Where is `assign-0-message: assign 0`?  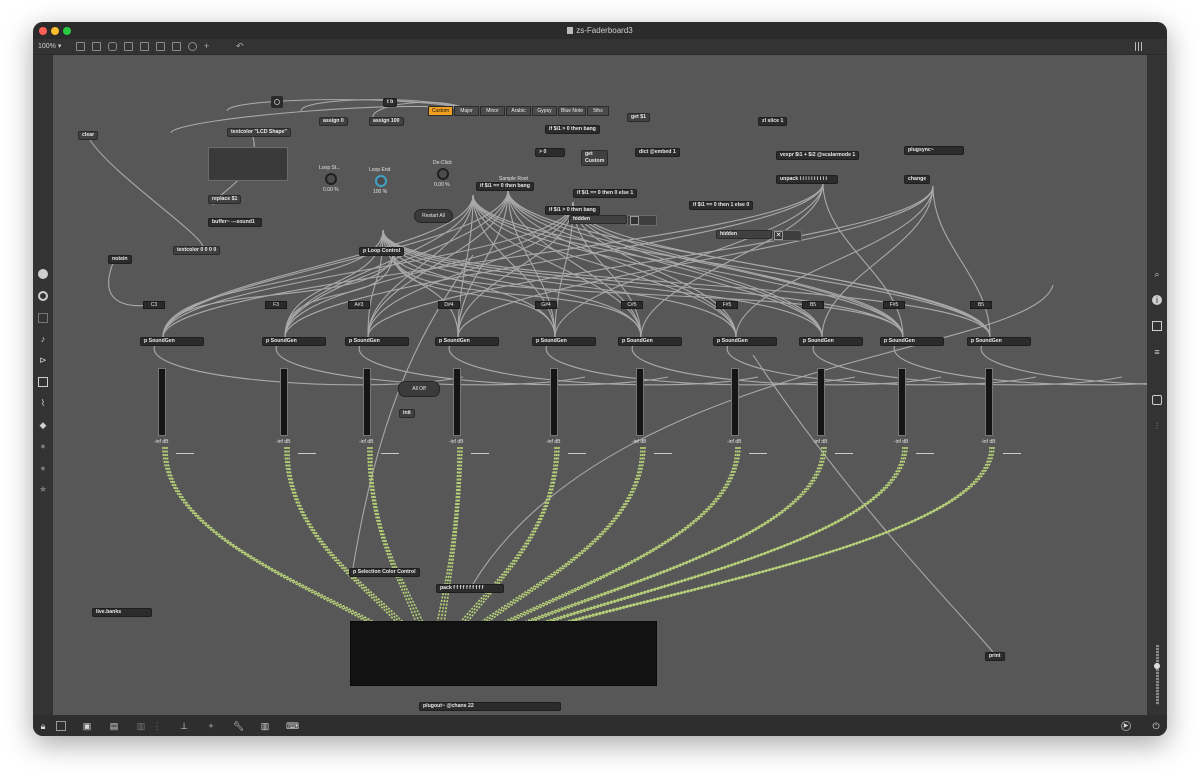 assign-0-message: assign 0 is located at coordinates (333, 121).